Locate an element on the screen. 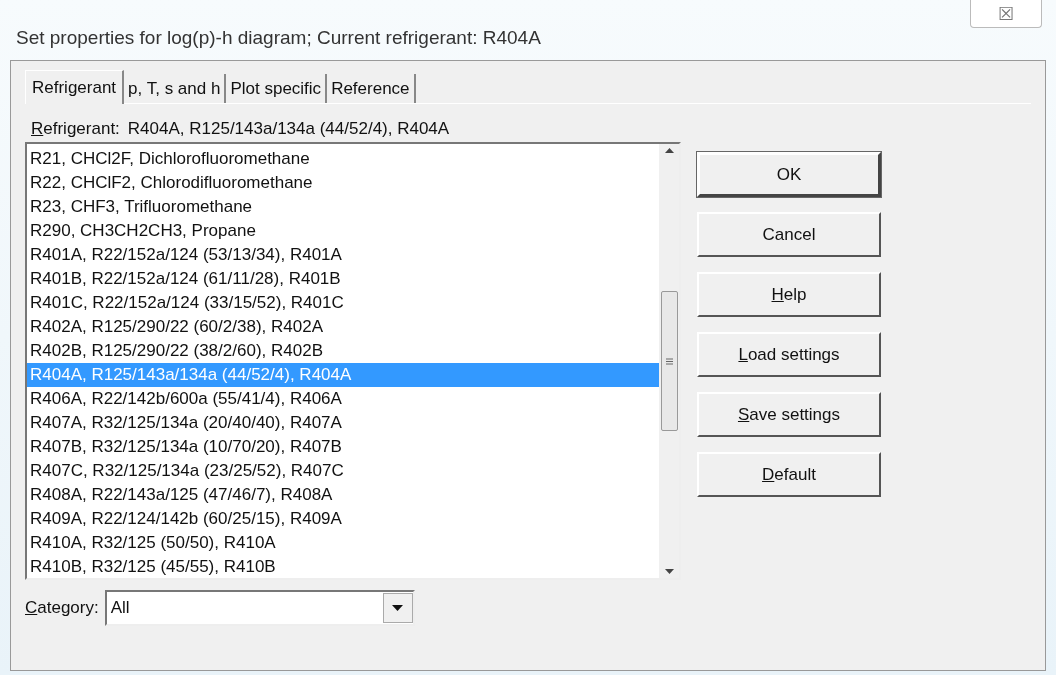 The height and width of the screenshot is (675, 1056). dialog-button: Default is located at coordinates (789, 474).